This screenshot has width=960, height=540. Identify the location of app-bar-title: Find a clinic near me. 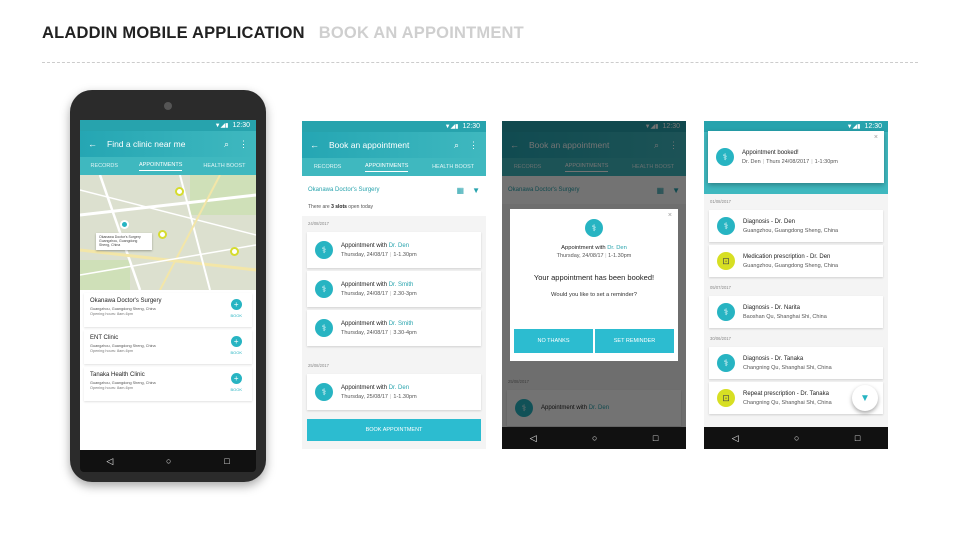
(146, 144).